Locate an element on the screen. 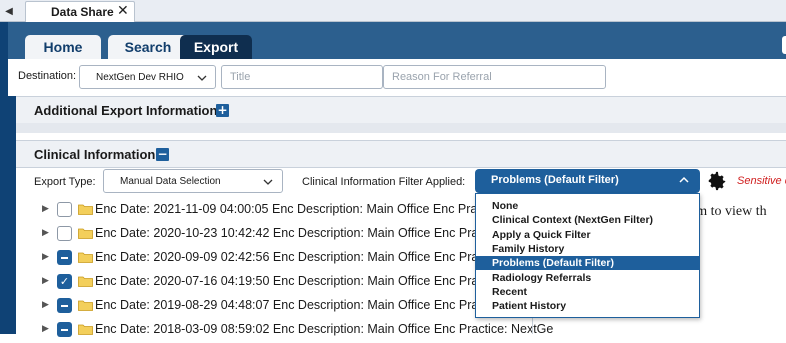  document-tab-label: Data Share is located at coordinates (82, 12).